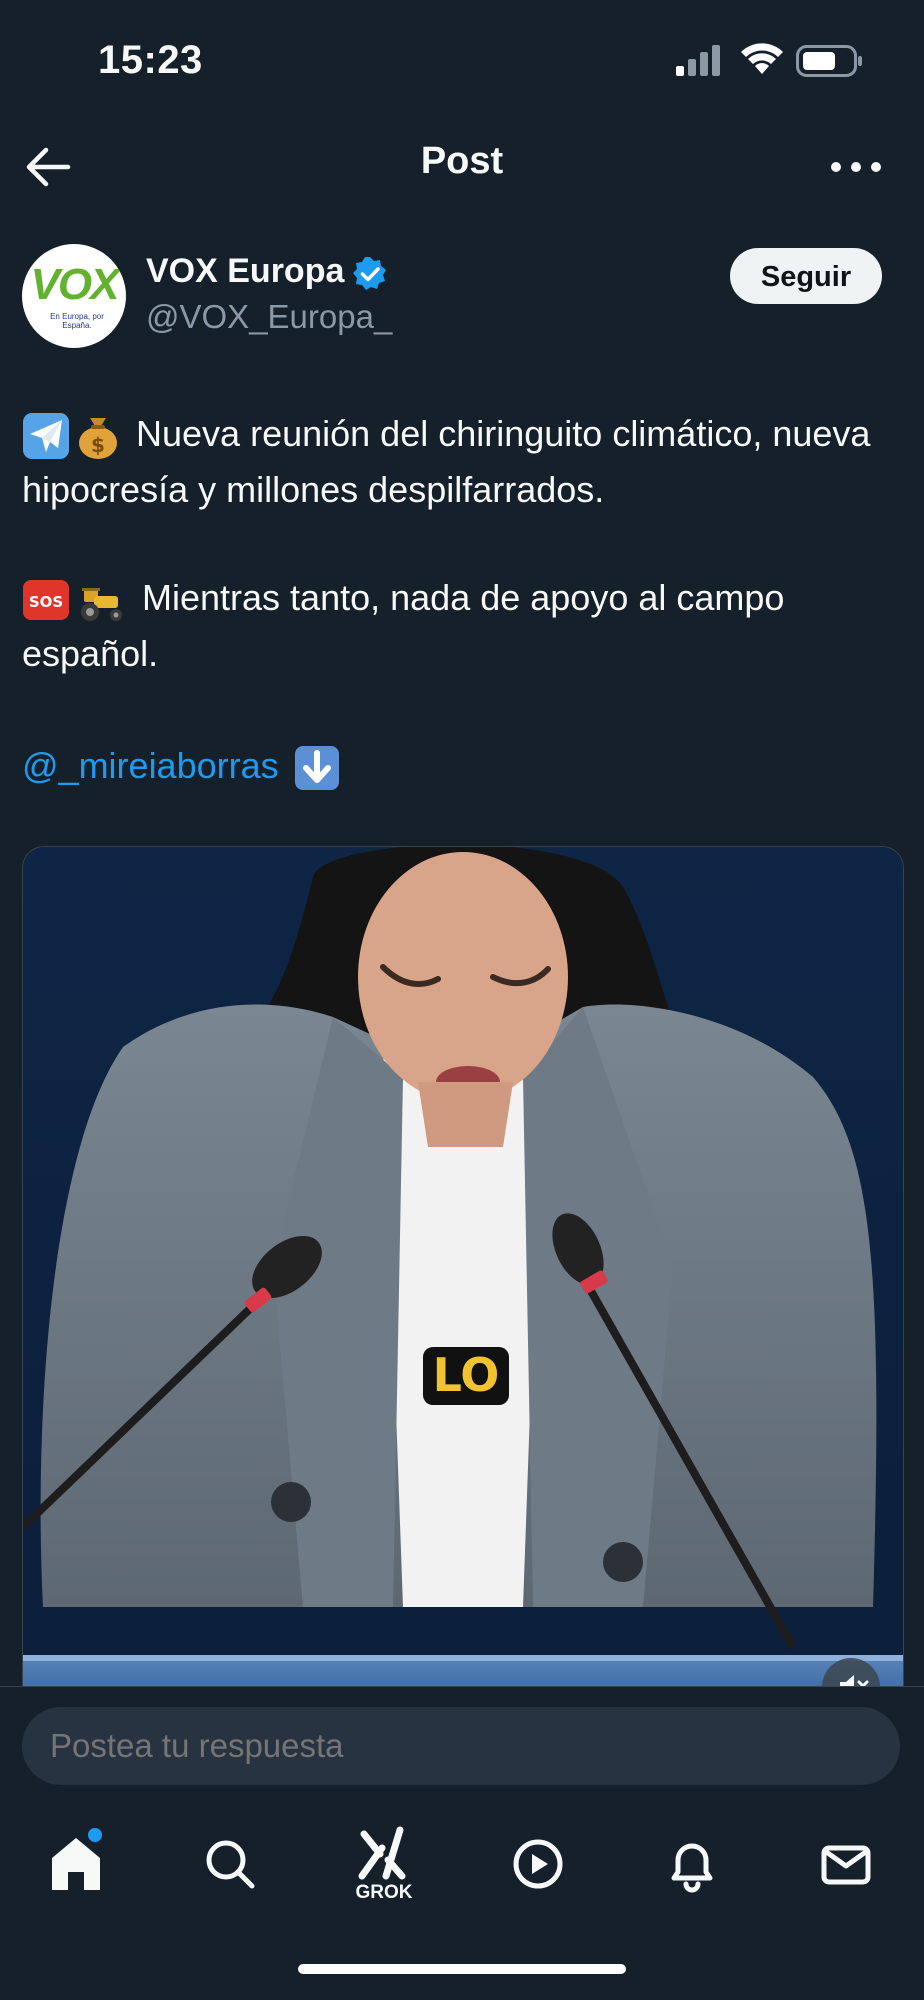 The height and width of the screenshot is (2000, 924). I want to click on search-icon, so click(230, 1864).